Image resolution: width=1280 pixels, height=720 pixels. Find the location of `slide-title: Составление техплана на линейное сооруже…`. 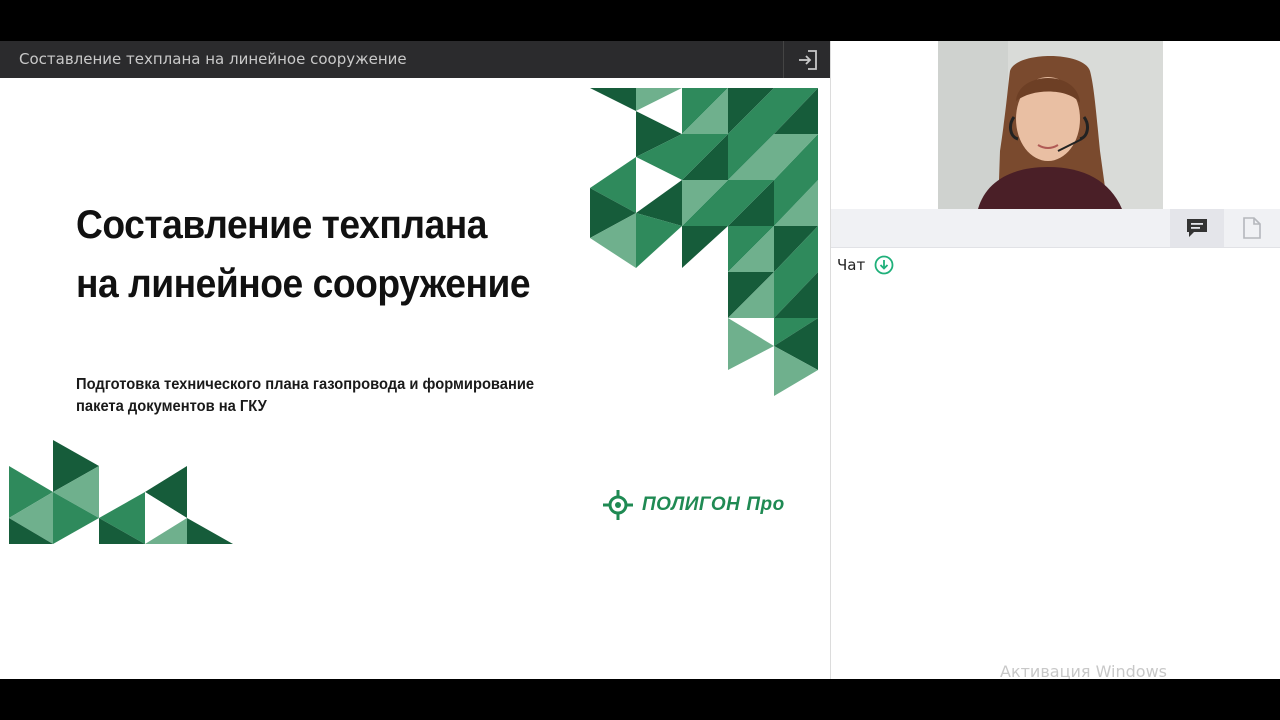

slide-title: Составление техплана на линейное сооруже… is located at coordinates (318, 255).